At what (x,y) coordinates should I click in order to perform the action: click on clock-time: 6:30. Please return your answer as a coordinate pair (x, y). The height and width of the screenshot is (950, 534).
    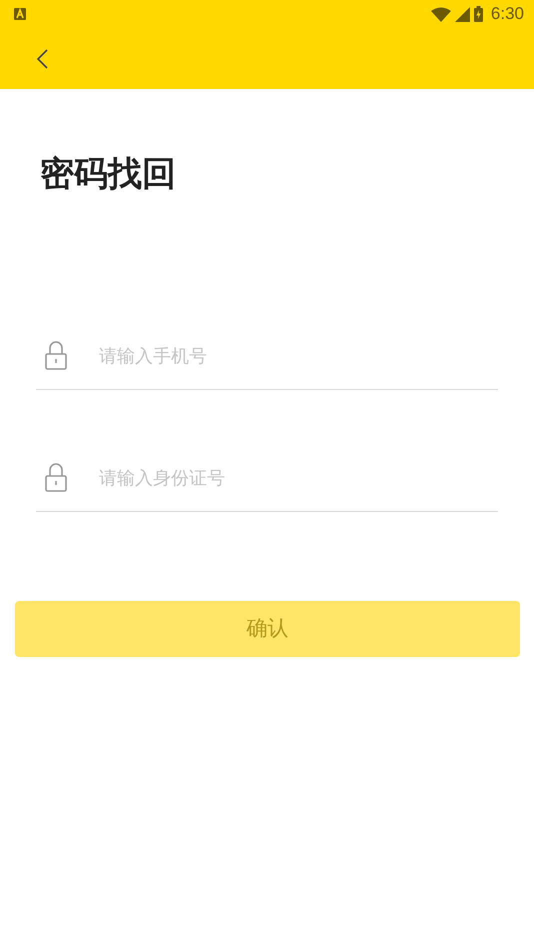
    Looking at the image, I should click on (507, 14).